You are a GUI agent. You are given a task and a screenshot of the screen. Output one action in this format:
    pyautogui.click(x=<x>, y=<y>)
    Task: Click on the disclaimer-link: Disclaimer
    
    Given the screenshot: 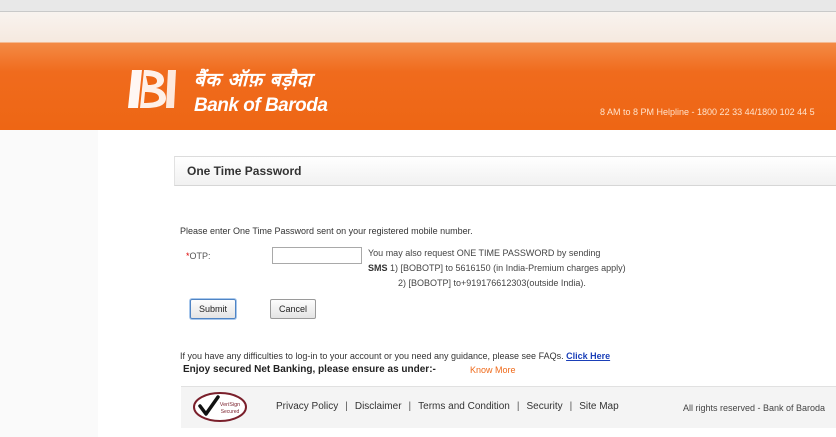 What is the action you would take?
    pyautogui.click(x=378, y=406)
    